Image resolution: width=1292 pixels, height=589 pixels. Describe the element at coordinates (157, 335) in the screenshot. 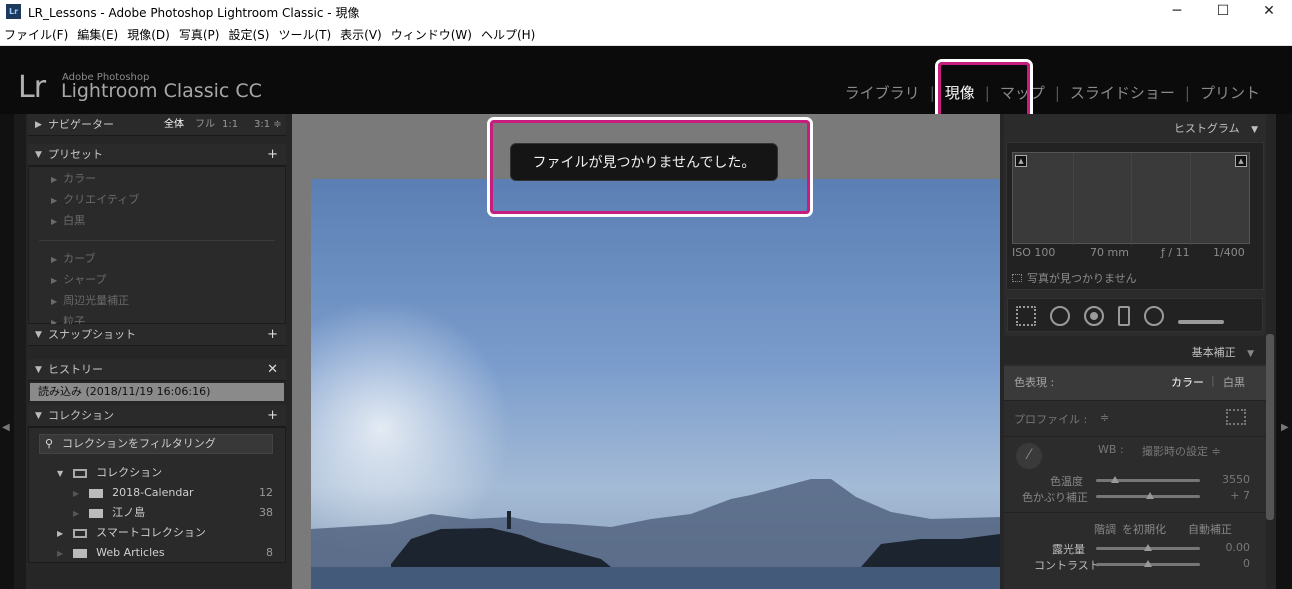

I see `snapshots-header: ▼ スナップショット +` at that location.